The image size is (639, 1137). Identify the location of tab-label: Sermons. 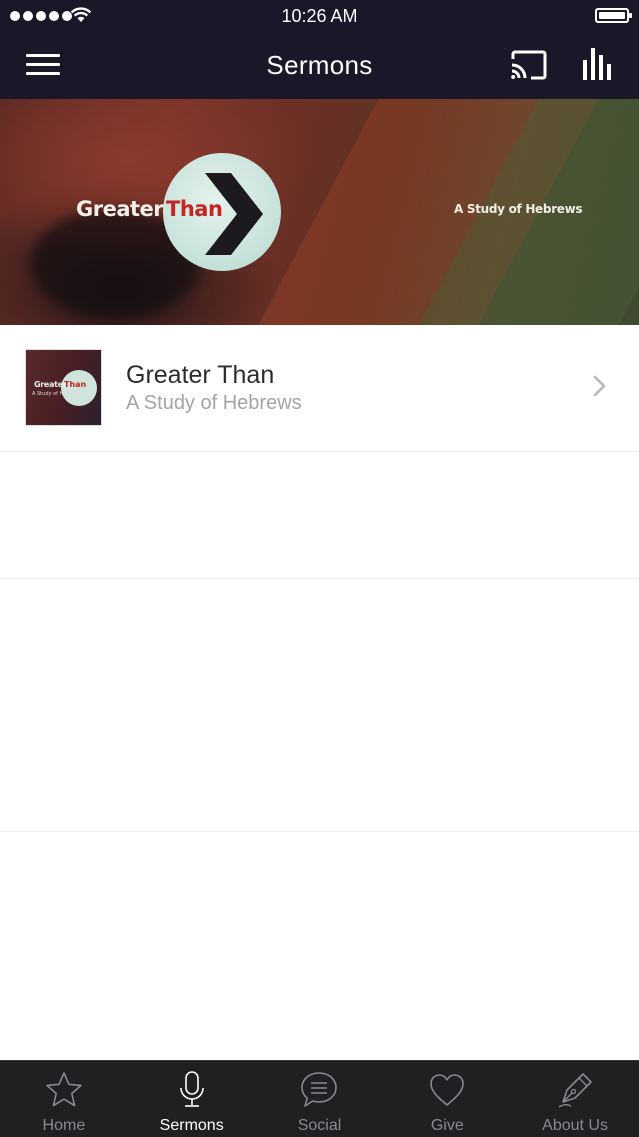
(191, 1125).